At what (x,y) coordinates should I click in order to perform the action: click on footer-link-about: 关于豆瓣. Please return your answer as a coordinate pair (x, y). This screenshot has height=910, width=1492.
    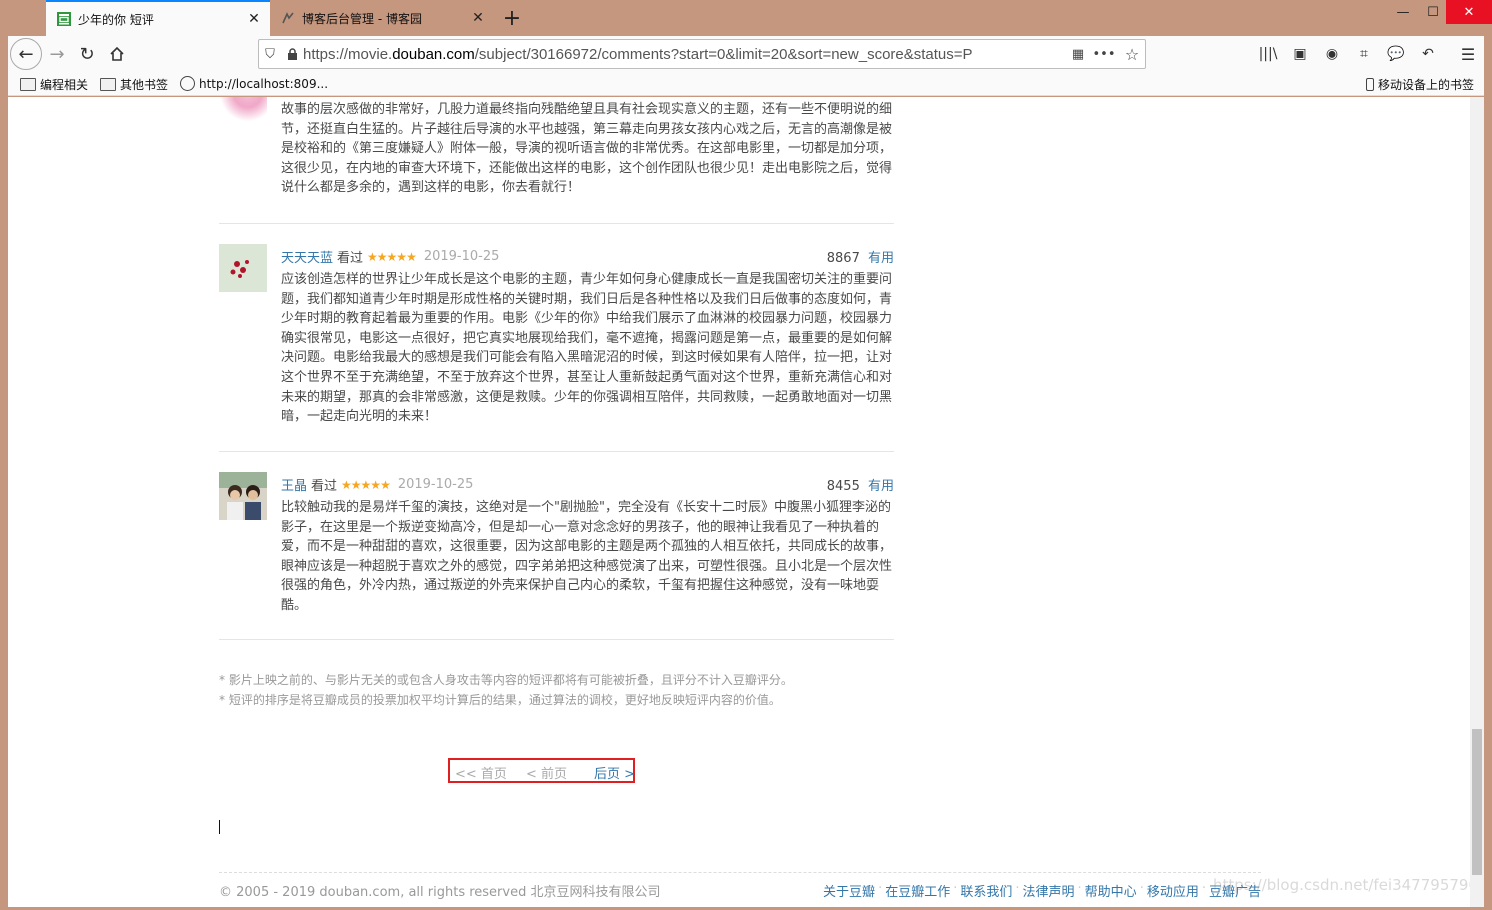
    Looking at the image, I should click on (849, 890).